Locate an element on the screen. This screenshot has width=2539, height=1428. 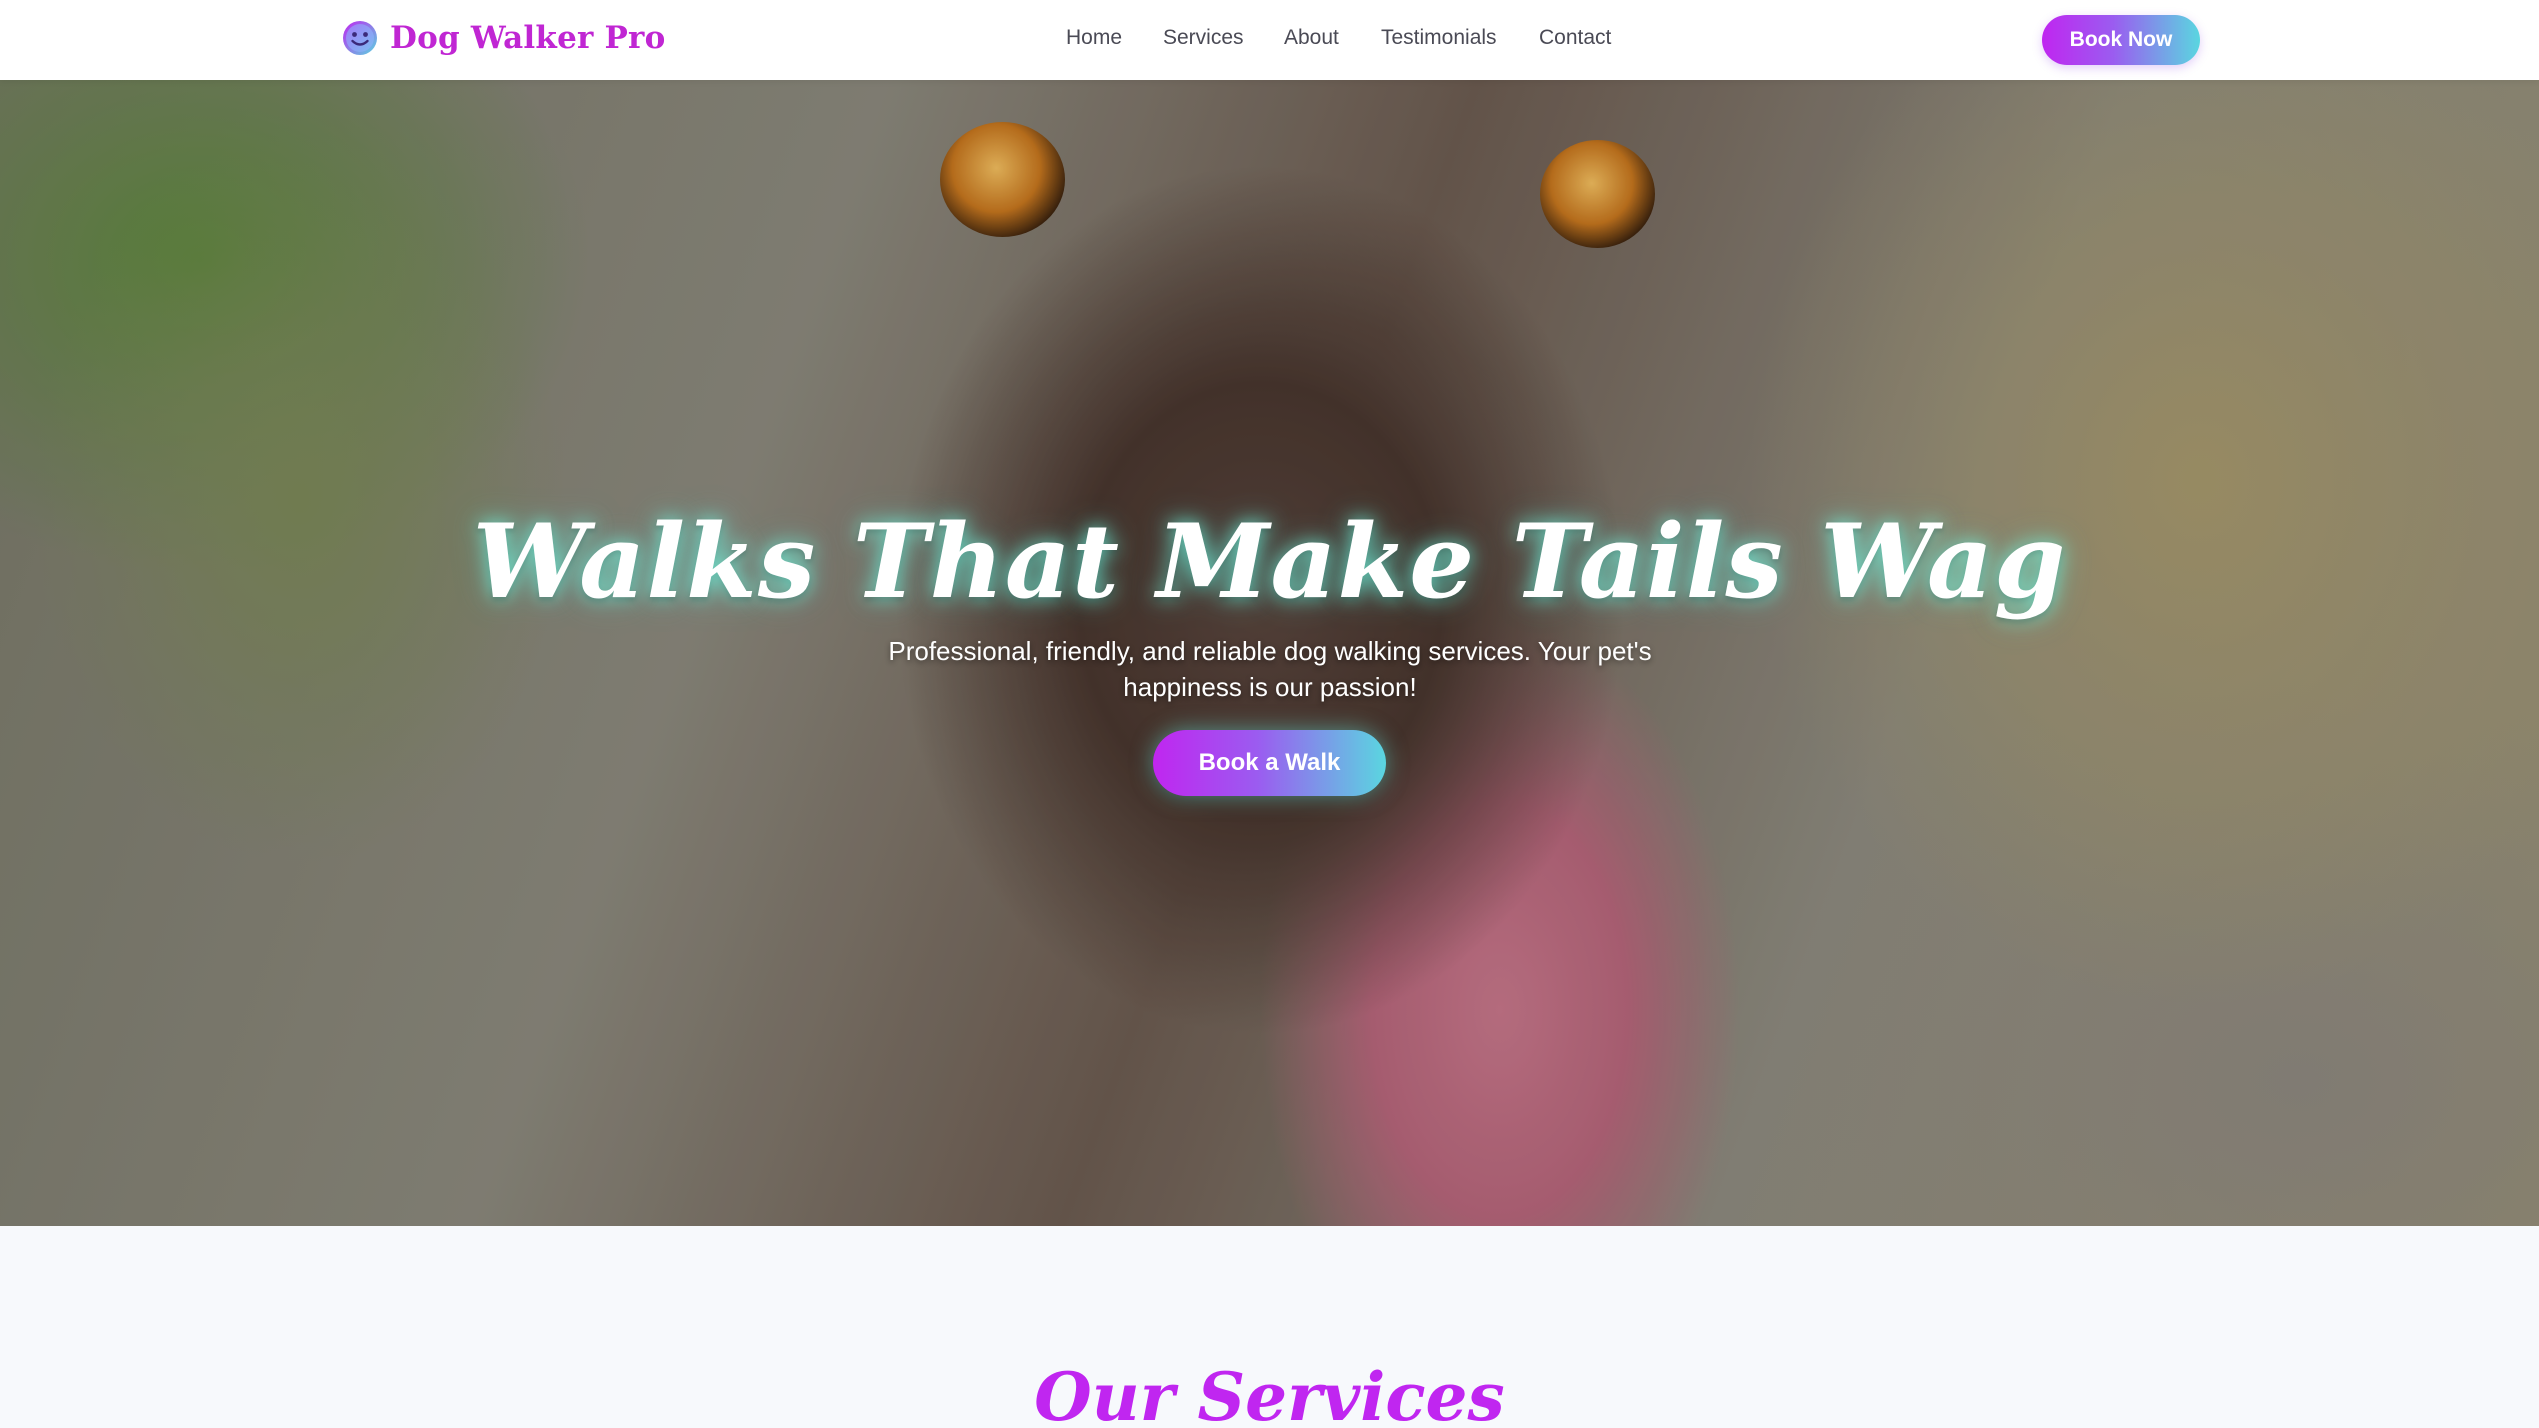
nav-link-services: Services is located at coordinates (1203, 38).